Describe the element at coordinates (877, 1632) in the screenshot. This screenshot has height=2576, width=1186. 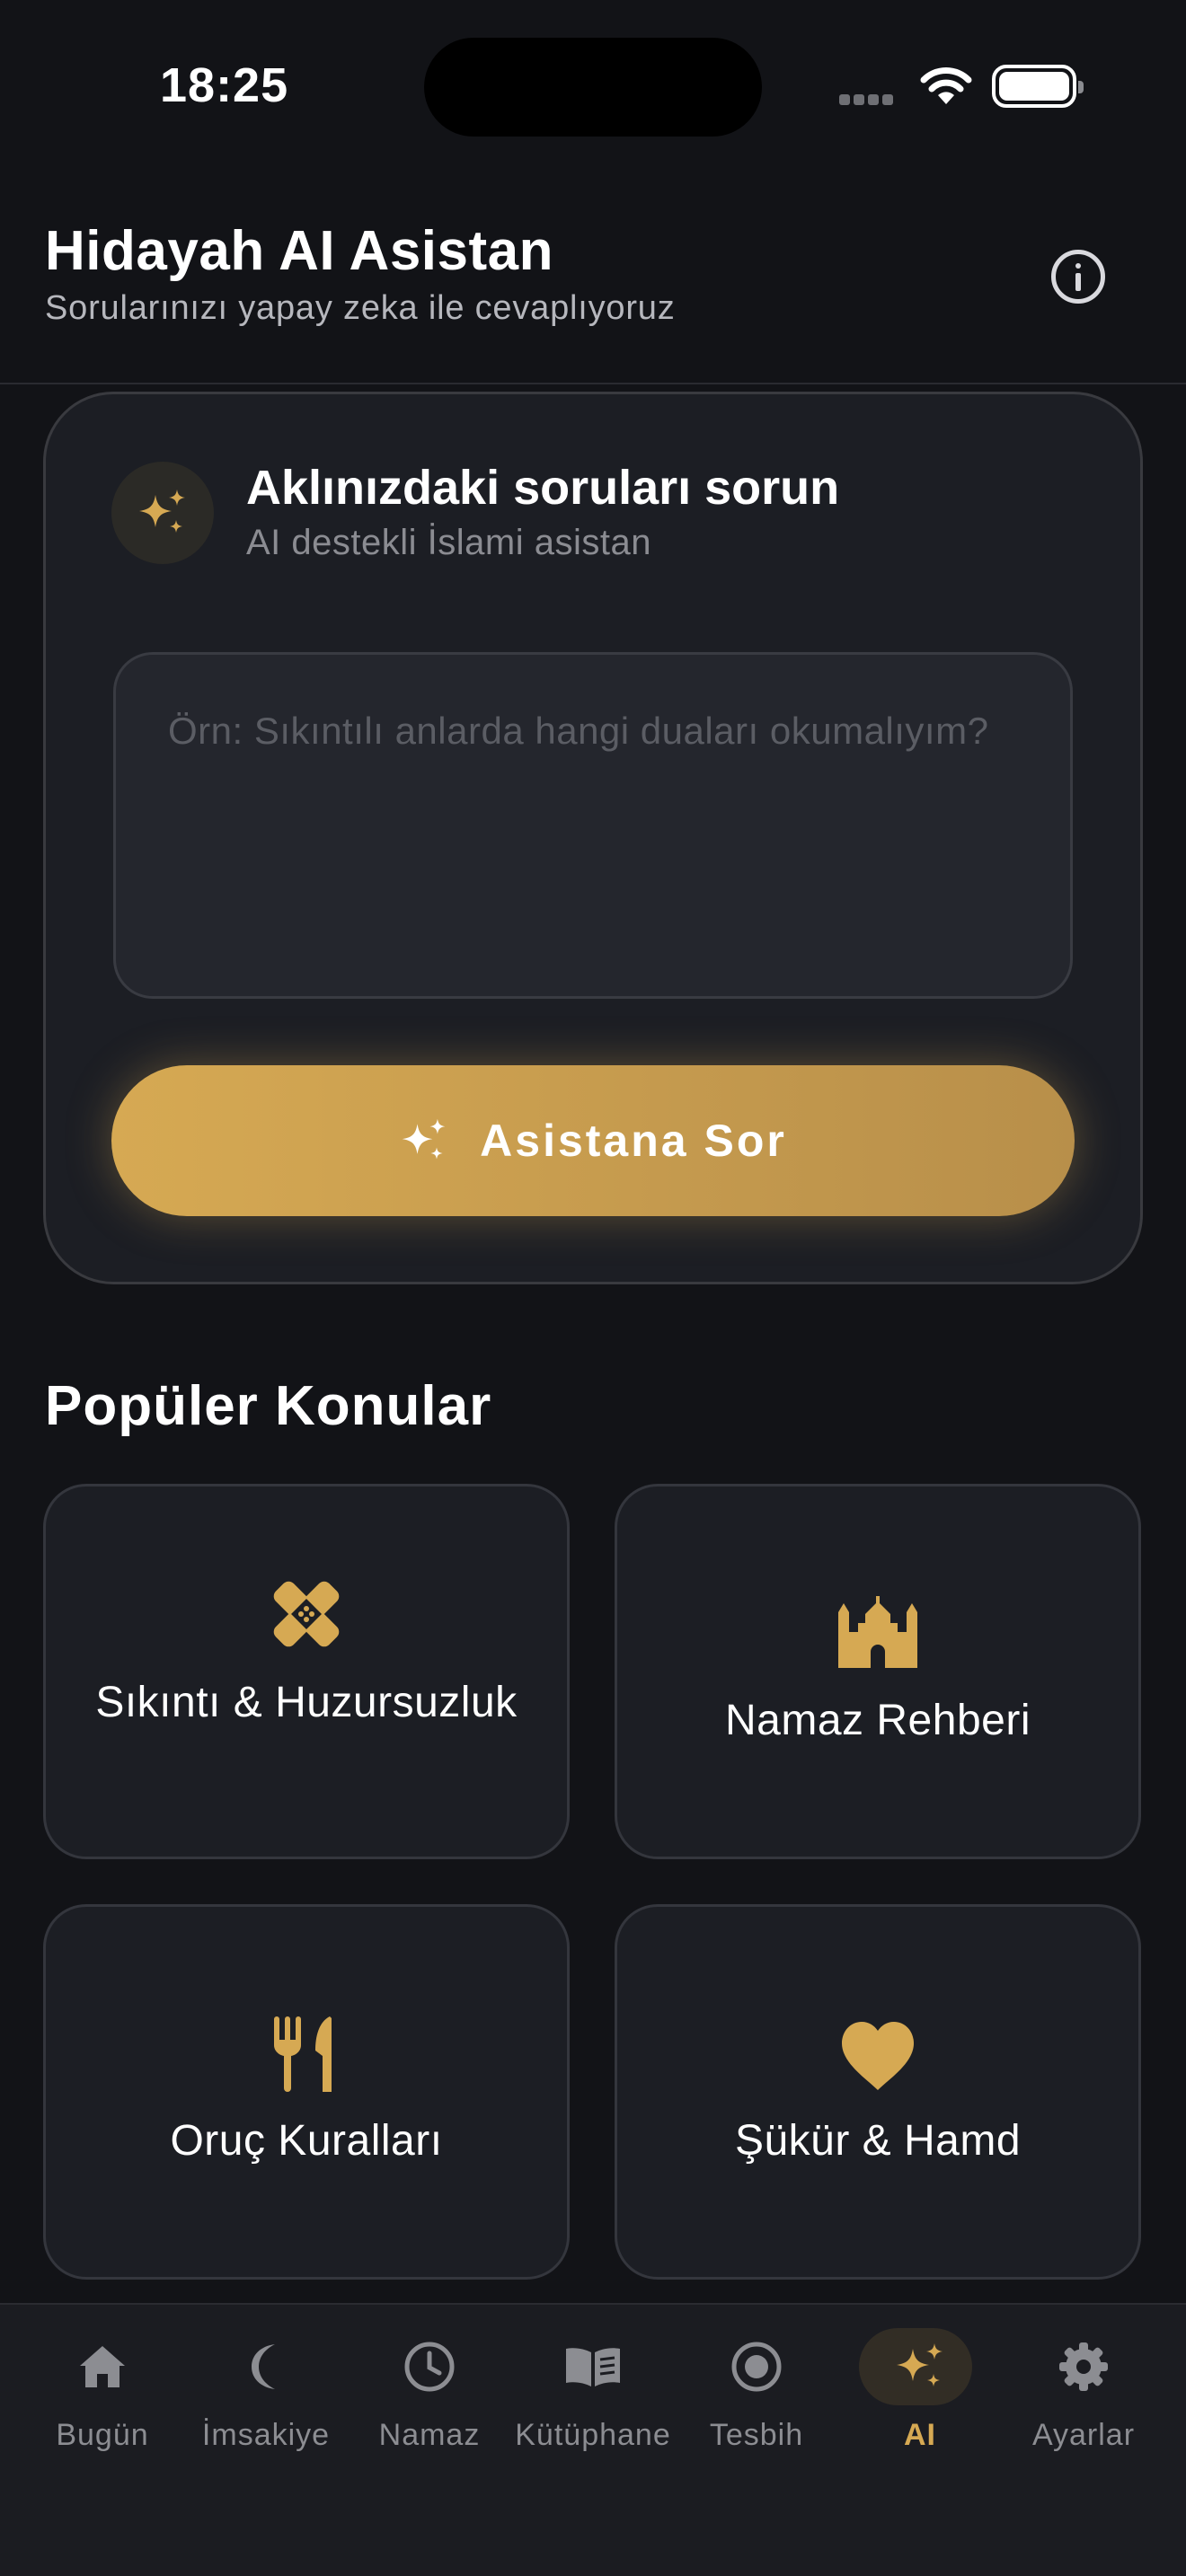
I see `mosque-icon` at that location.